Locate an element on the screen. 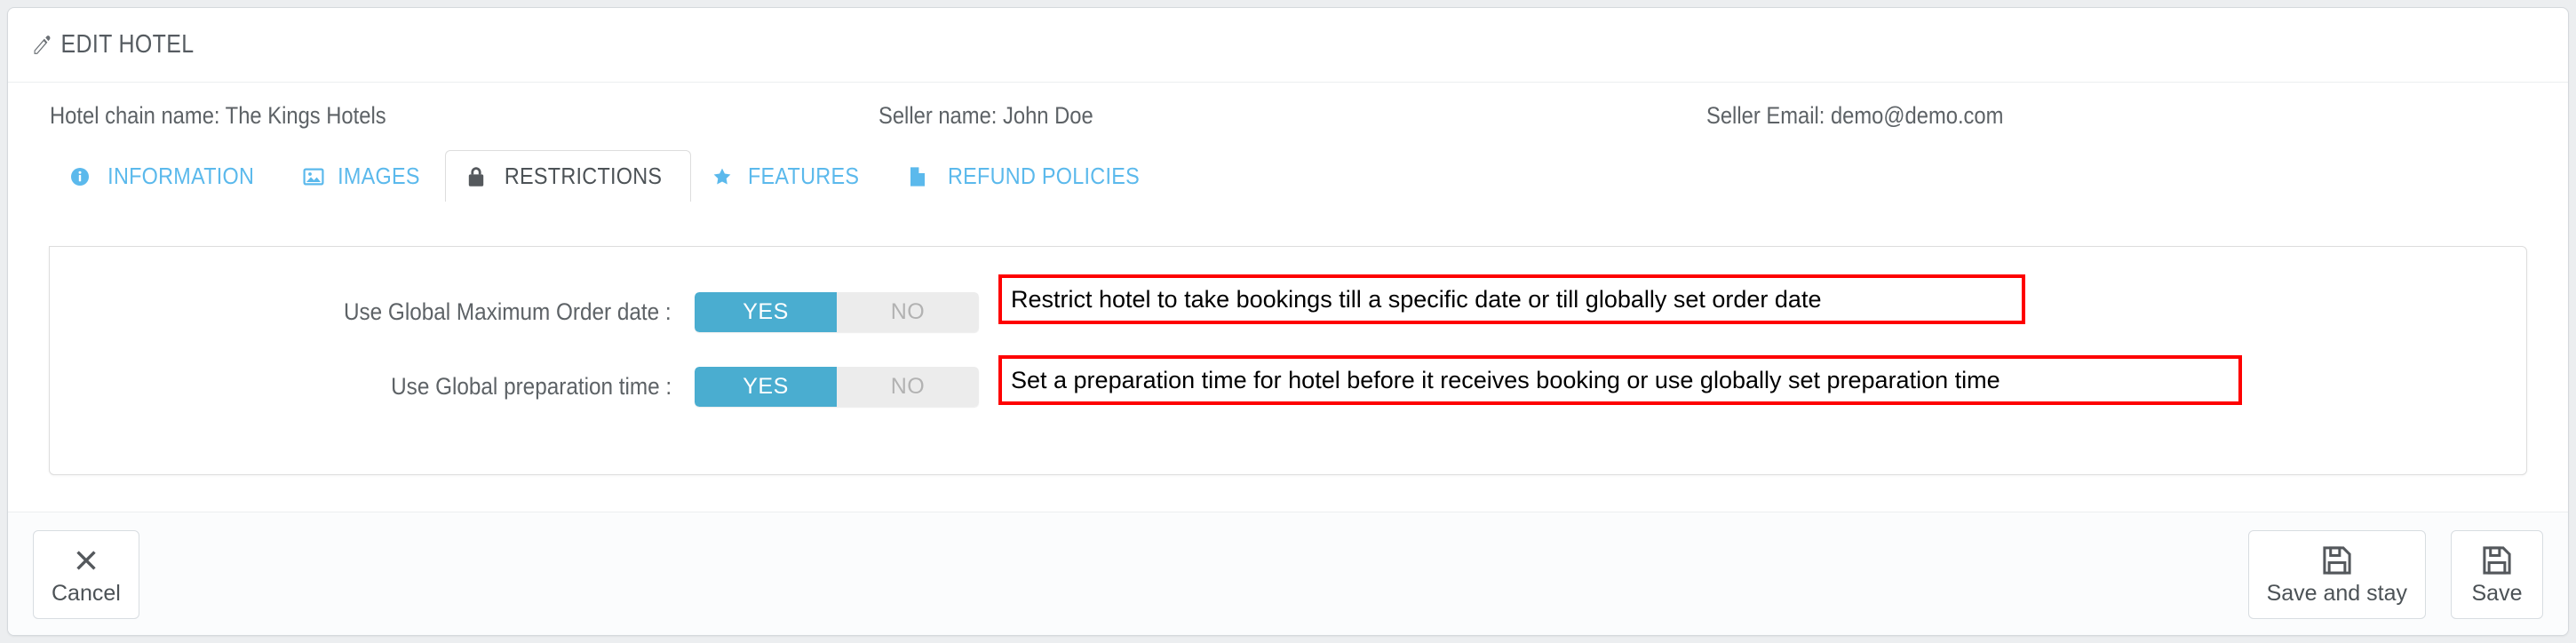 This screenshot has width=2576, height=643. restriction-row-max-order-date: Use Global Maximum Order date : YES NO is located at coordinates (514, 311).